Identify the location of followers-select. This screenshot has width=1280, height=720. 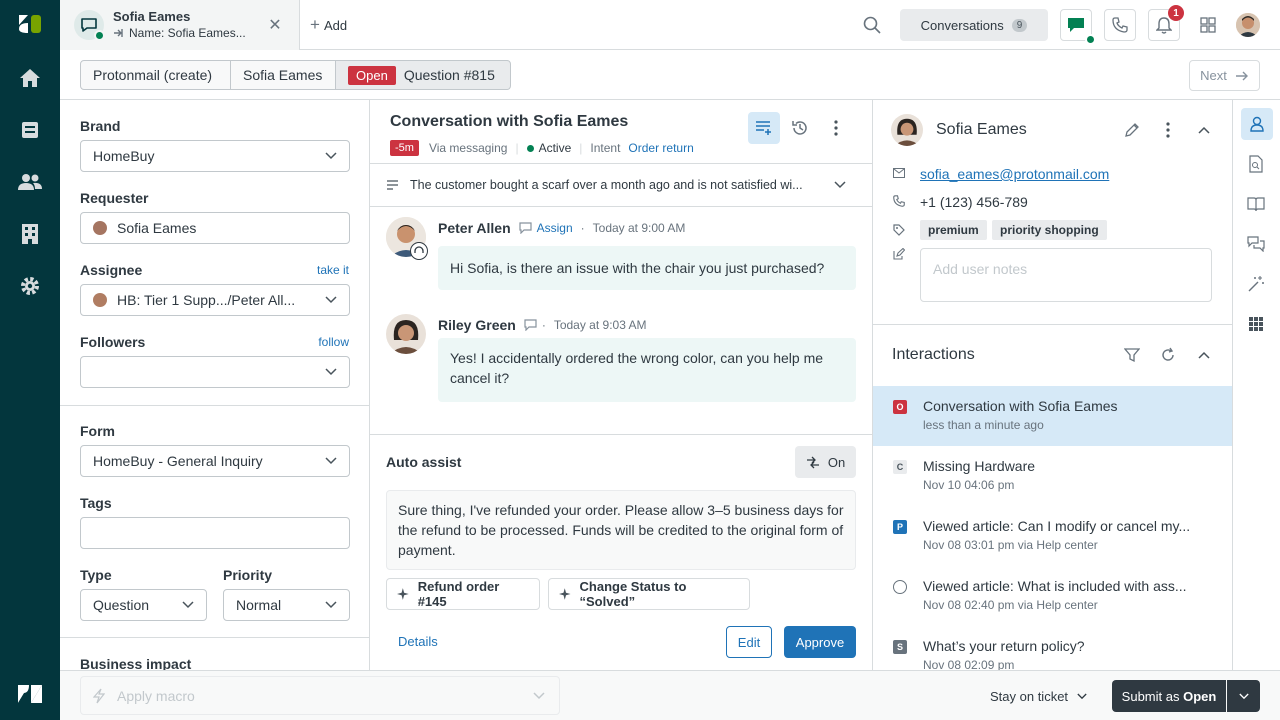
(215, 372).